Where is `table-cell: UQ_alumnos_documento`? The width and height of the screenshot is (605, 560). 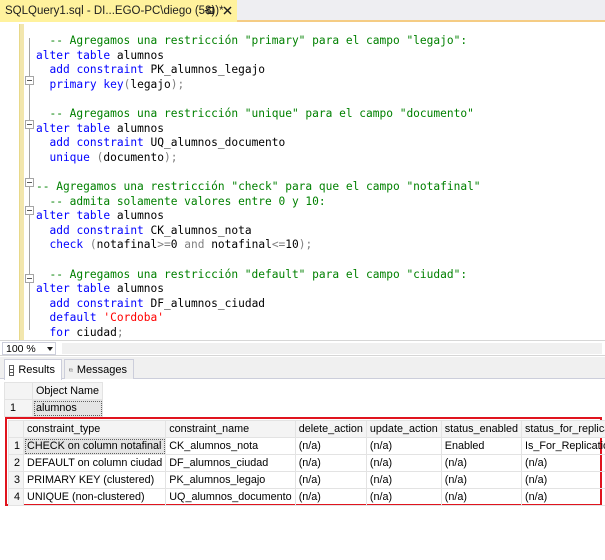
table-cell: UQ_alumnos_documento is located at coordinates (230, 497).